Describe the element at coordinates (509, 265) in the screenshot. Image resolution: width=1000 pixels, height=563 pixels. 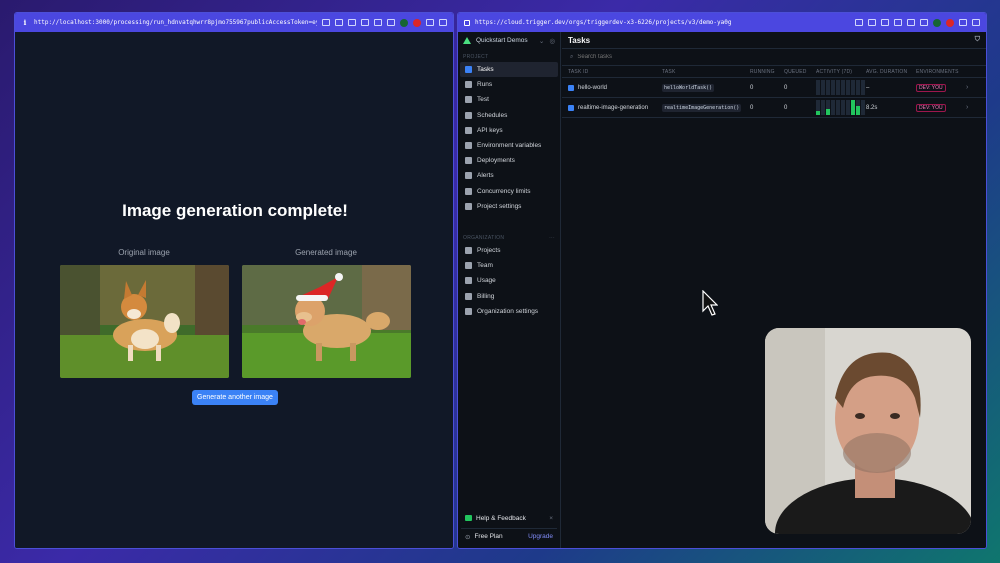
I see `sidebar-item-team: Team` at that location.